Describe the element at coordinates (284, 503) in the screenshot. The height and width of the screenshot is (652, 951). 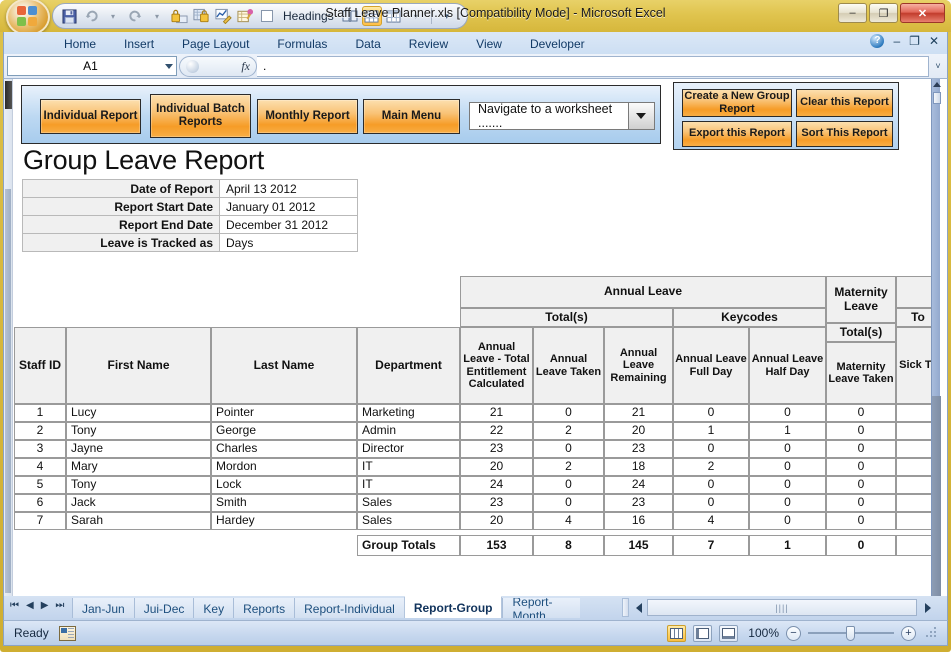
I see `cell-last-name: Smith` at that location.